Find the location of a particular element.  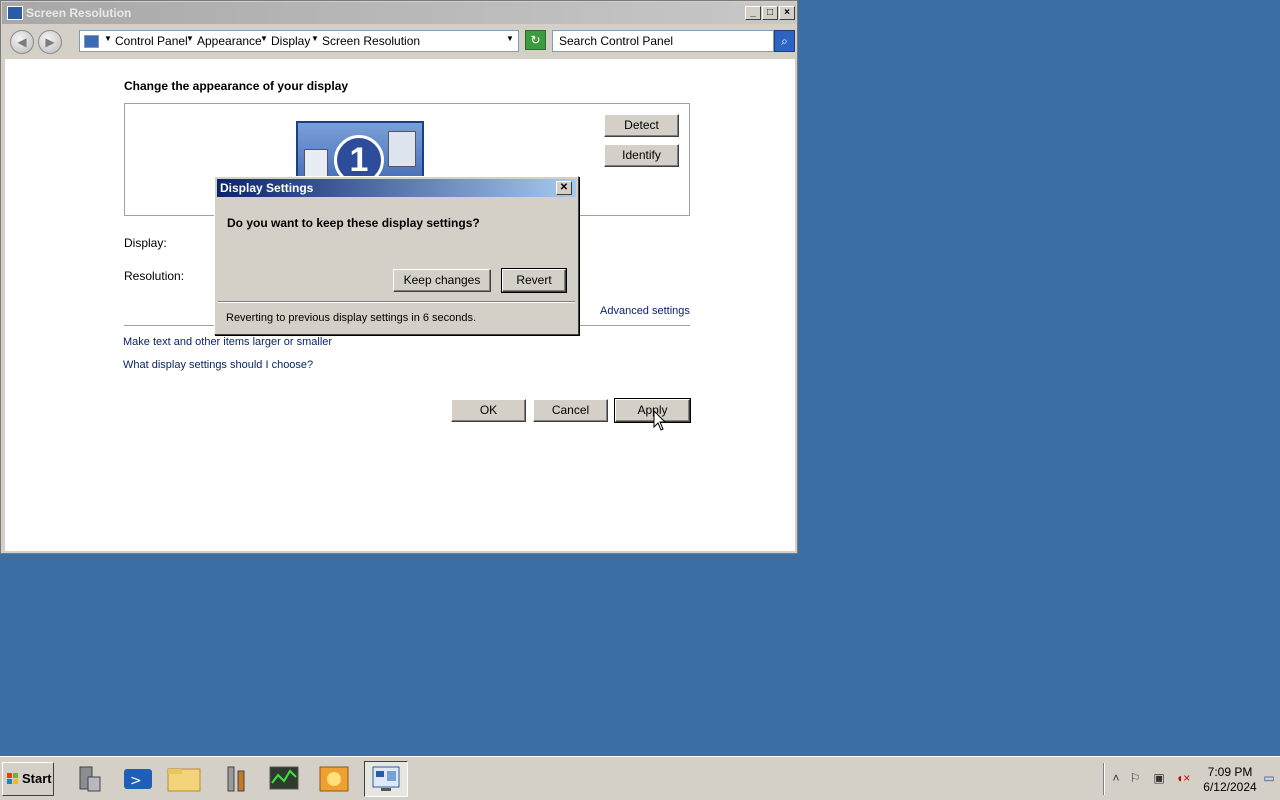

page-title: Change the appearance of your display is located at coordinates (236, 86).